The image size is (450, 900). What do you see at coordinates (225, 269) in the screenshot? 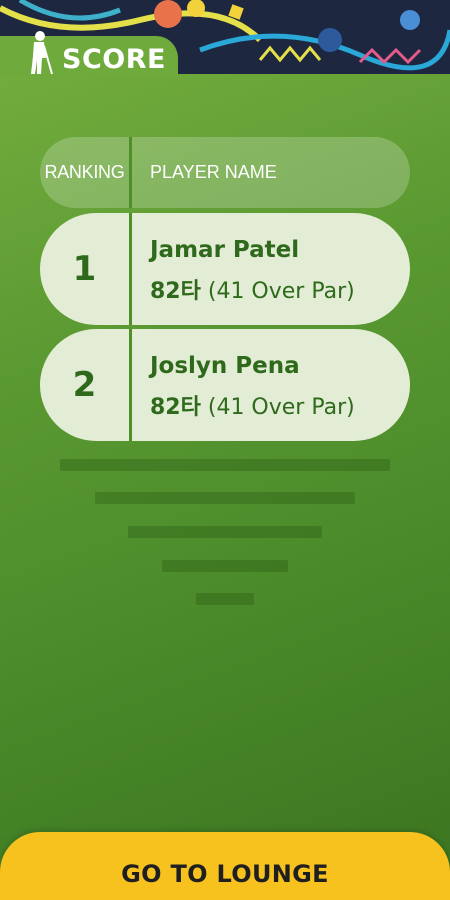
I see `ranking-row: 1 Jamar Patel 82타 (41 Over Par)` at bounding box center [225, 269].